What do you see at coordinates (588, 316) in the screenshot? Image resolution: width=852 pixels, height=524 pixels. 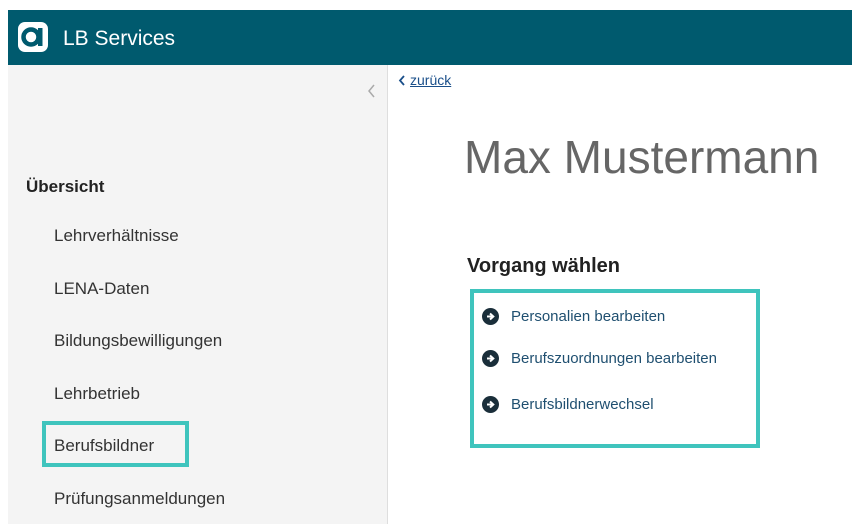 I see `action-label: Personalien bearbeiten` at bounding box center [588, 316].